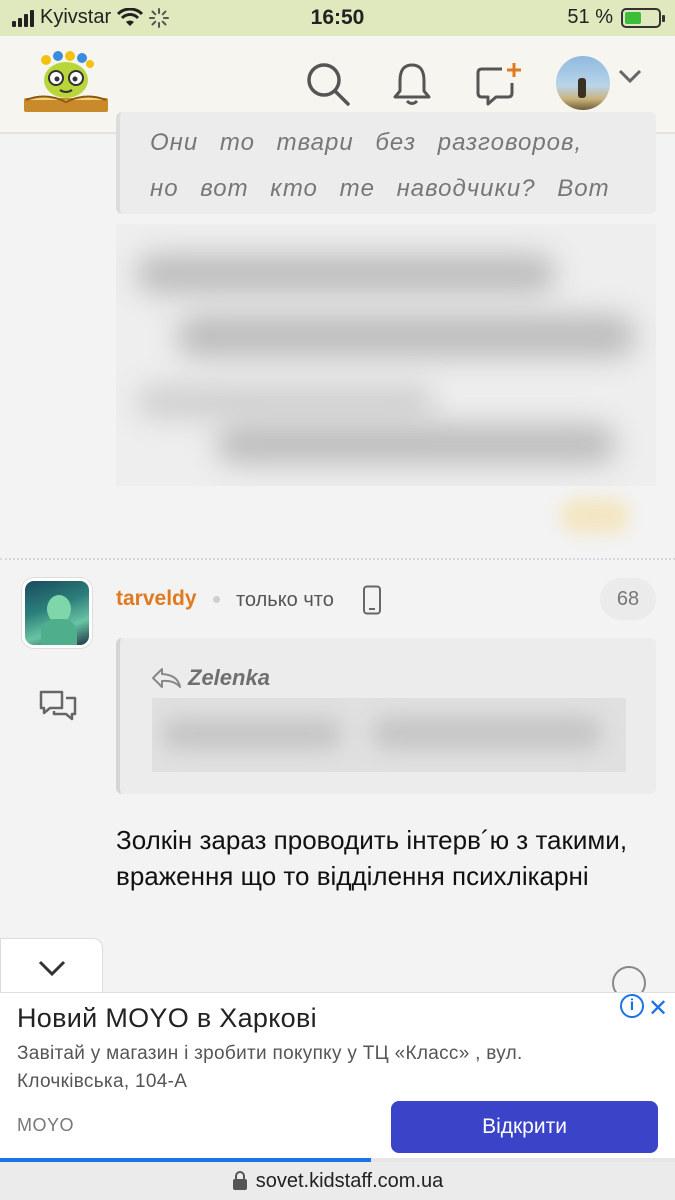 This screenshot has height=1200, width=675. What do you see at coordinates (66, 84) in the screenshot?
I see `site-logo` at bounding box center [66, 84].